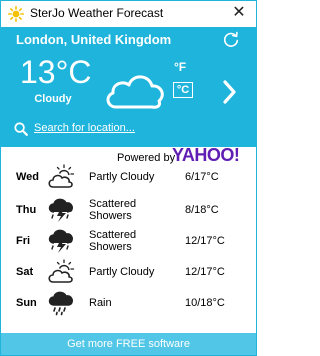 The image size is (320, 356). What do you see at coordinates (23, 241) in the screenshot?
I see `forecast-day: Fri` at bounding box center [23, 241].